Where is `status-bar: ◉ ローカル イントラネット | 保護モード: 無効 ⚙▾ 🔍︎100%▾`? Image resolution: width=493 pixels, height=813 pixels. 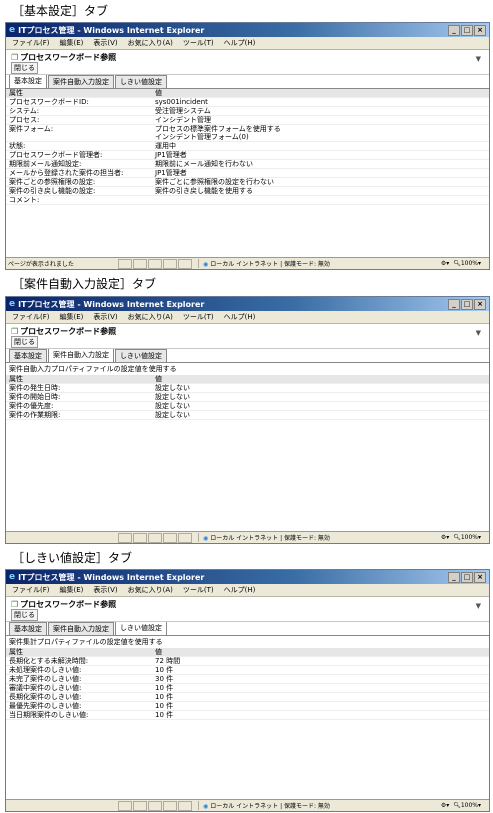
status-bar: ◉ ローカル イントラネット | 保護モード: 無効 ⚙▾ 🔍︎100%▾ is located at coordinates (247, 805).